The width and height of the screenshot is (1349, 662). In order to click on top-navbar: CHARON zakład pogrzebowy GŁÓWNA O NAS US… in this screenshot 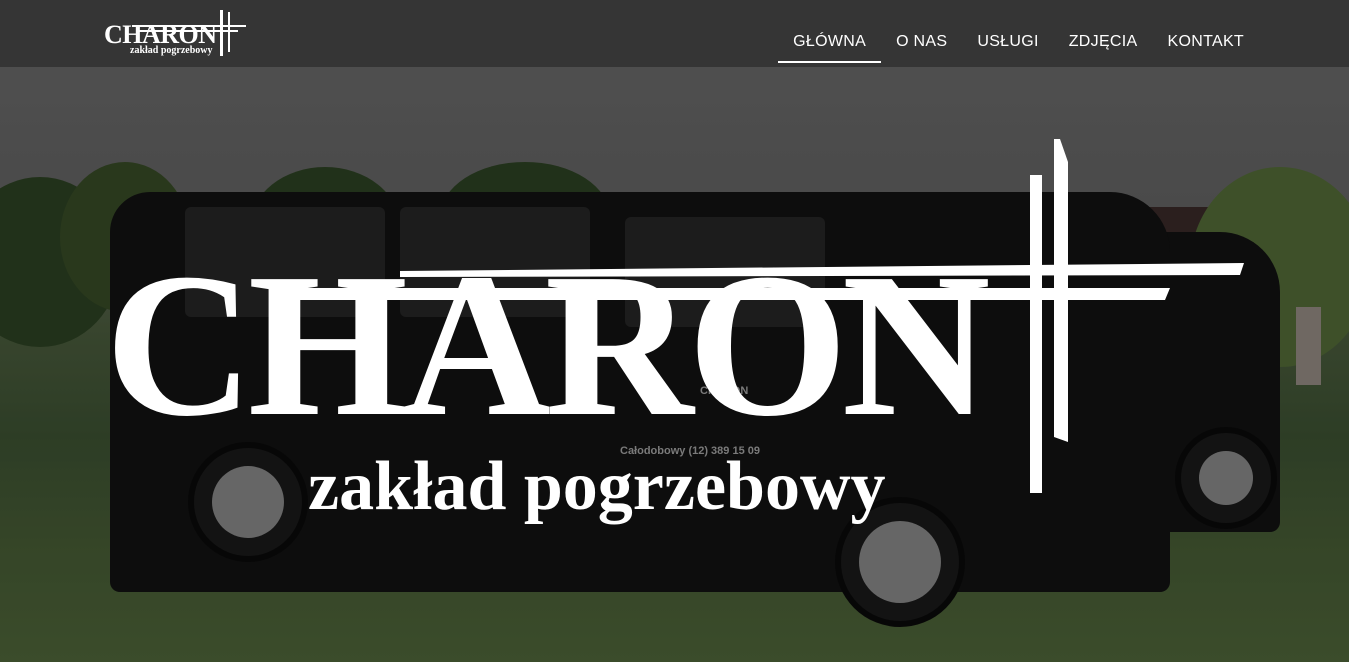, I will do `click(674, 33)`.